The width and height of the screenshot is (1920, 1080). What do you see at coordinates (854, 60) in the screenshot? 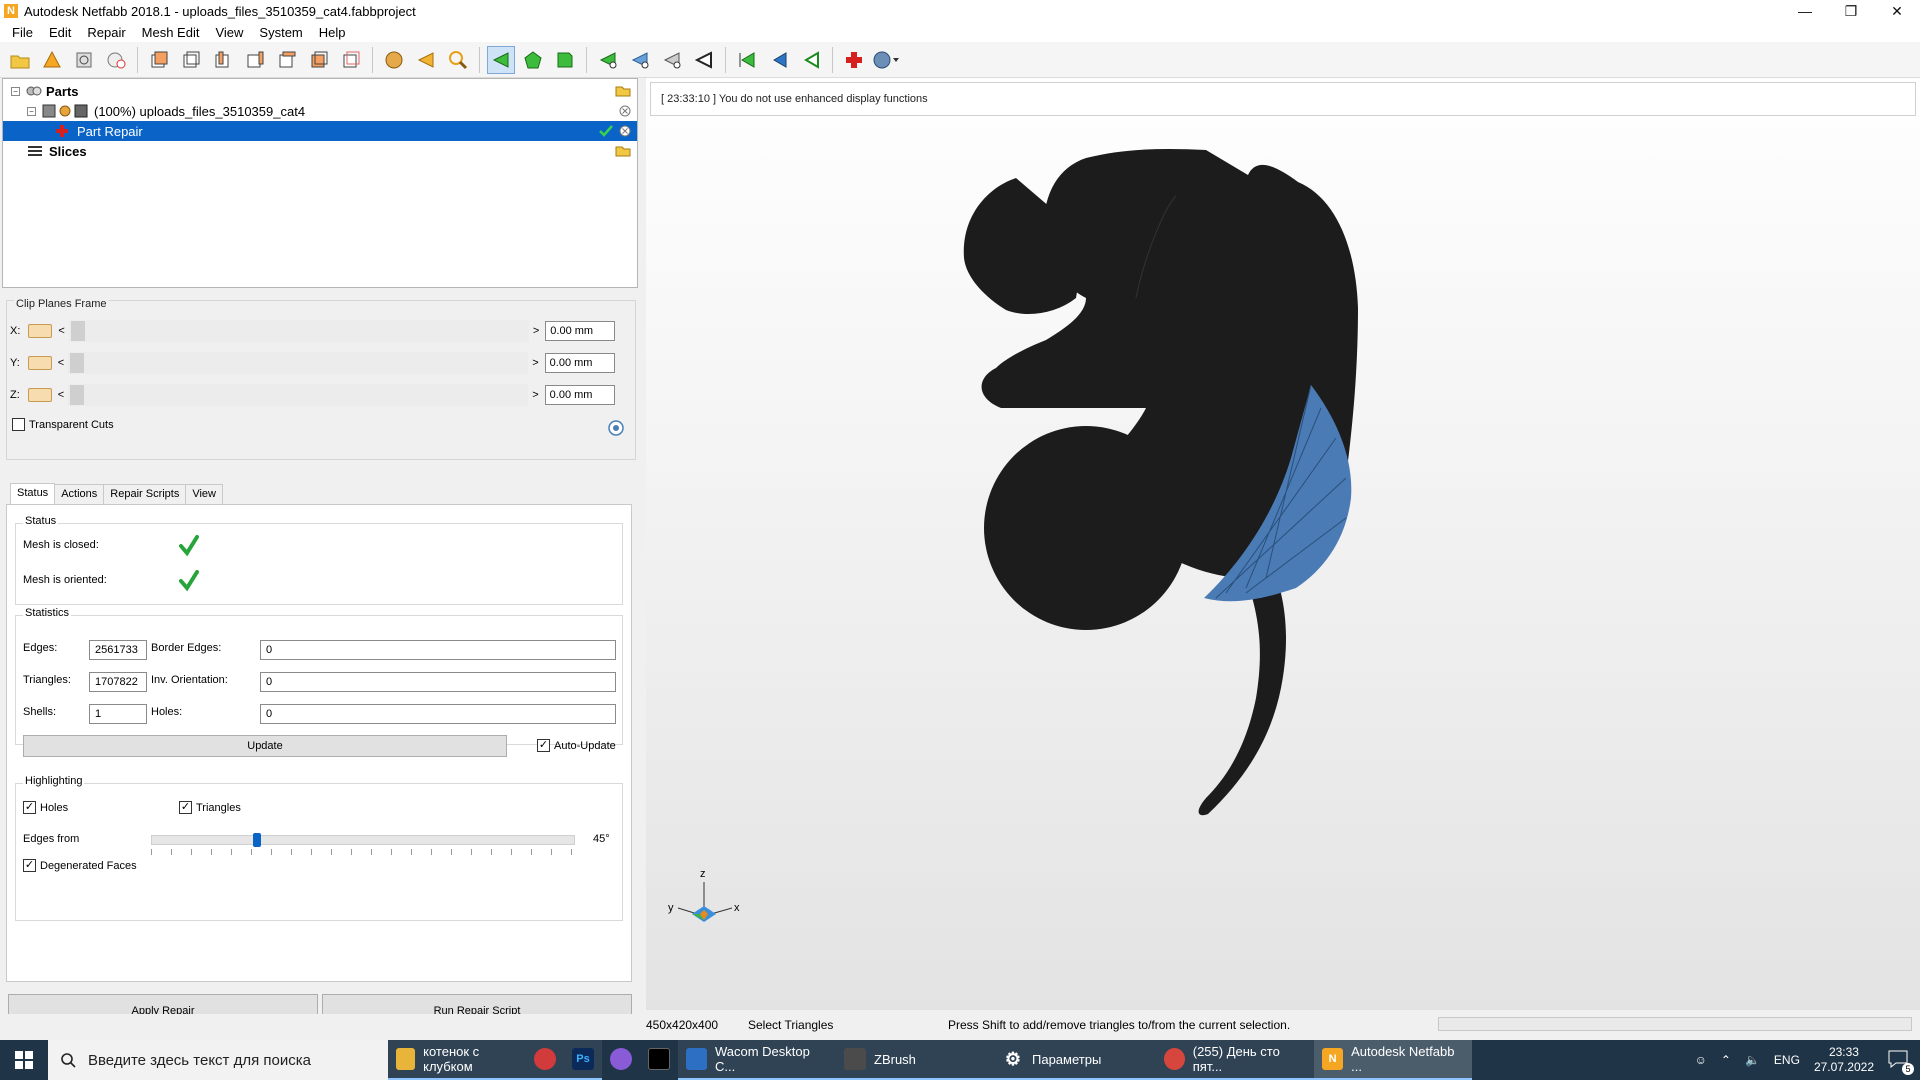
I see `repair-cross-icon` at bounding box center [854, 60].